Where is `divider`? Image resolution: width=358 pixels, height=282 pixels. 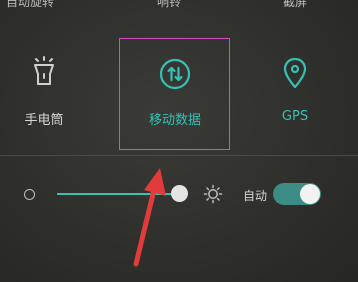 divider is located at coordinates (179, 155).